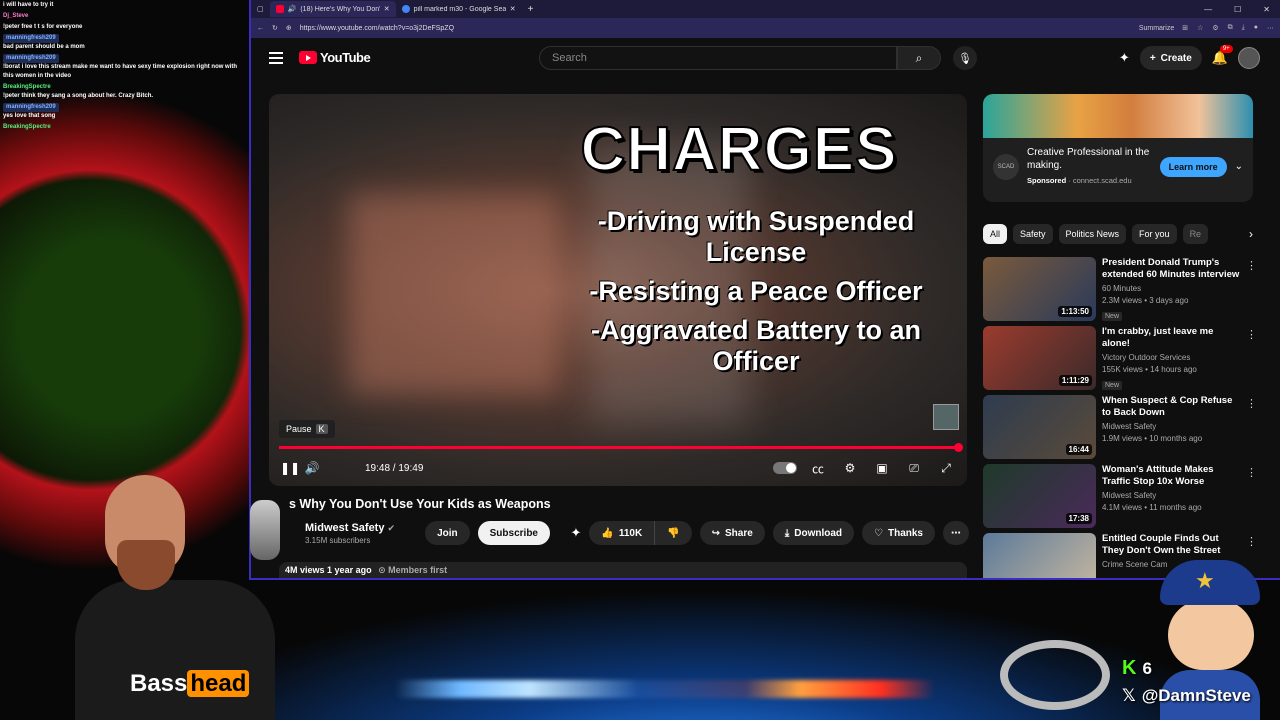 The width and height of the screenshot is (1280, 720). What do you see at coordinates (958, 447) in the screenshot?
I see `scrubber-handle` at bounding box center [958, 447].